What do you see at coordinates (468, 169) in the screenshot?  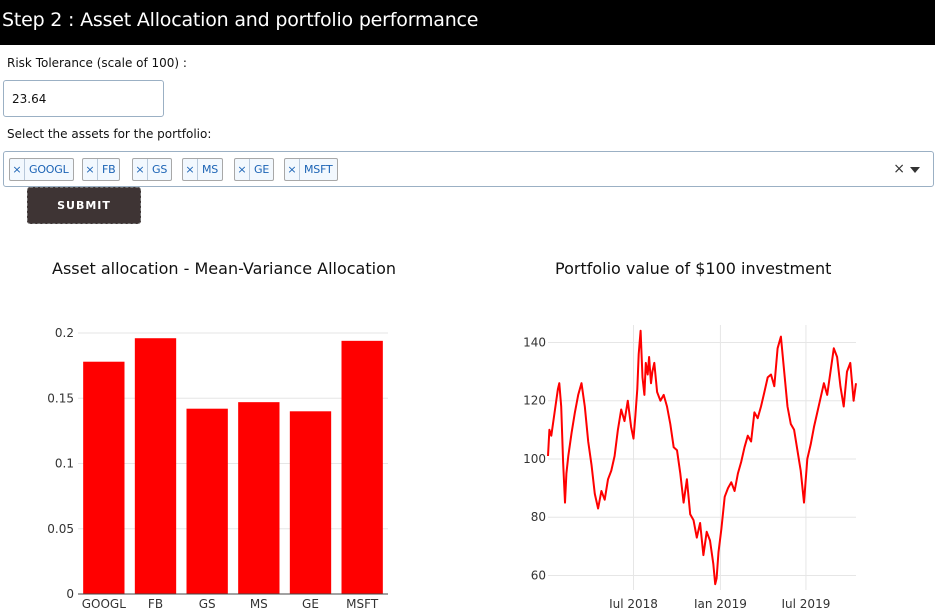 I see `assets-multiselect: × GOOGL × FB × GS × MS × GE × MSFT ×` at bounding box center [468, 169].